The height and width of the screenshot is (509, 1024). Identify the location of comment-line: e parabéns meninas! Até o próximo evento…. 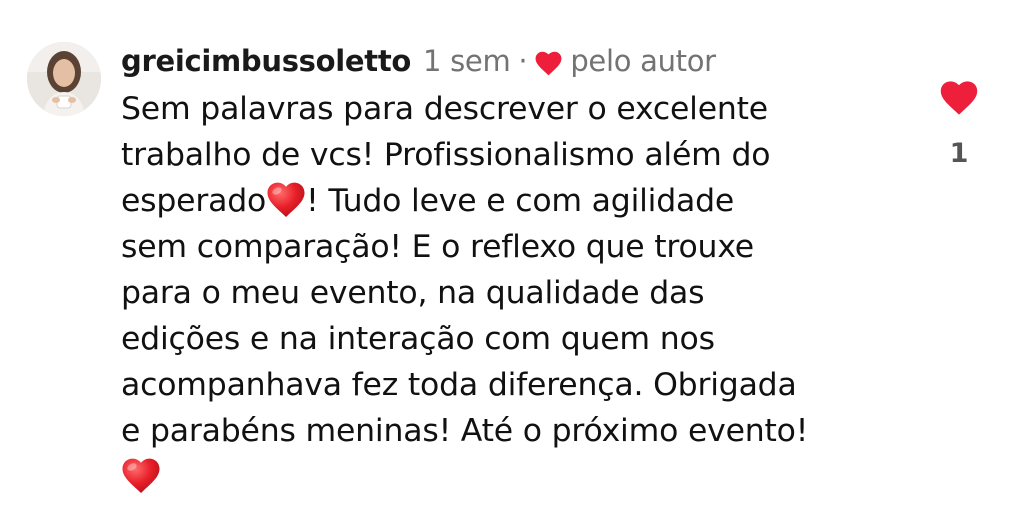
(465, 431).